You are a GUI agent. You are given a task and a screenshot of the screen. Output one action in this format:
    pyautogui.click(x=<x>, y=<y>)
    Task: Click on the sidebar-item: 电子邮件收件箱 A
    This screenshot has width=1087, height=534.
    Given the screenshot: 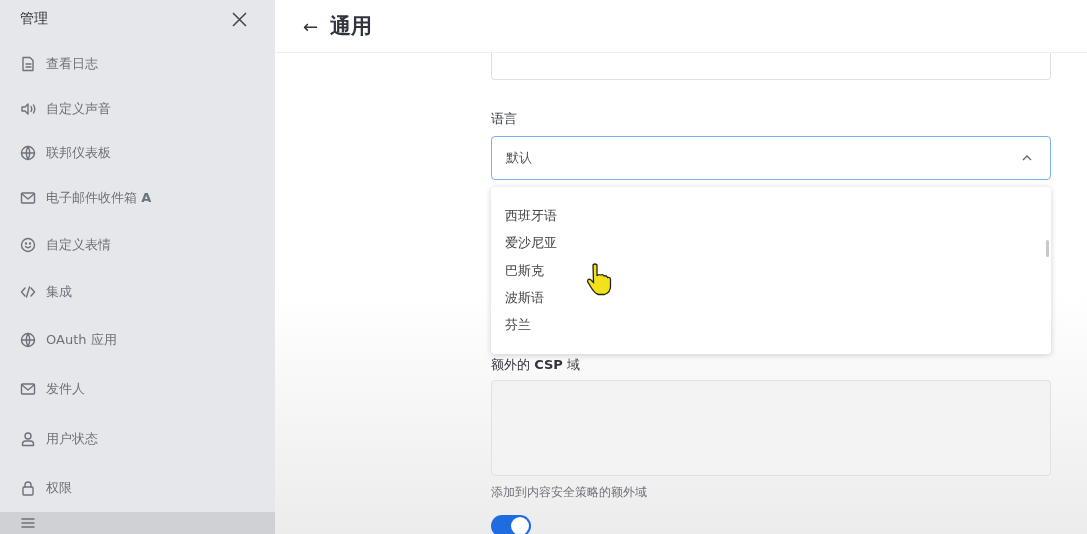 What is the action you would take?
    pyautogui.click(x=137, y=198)
    